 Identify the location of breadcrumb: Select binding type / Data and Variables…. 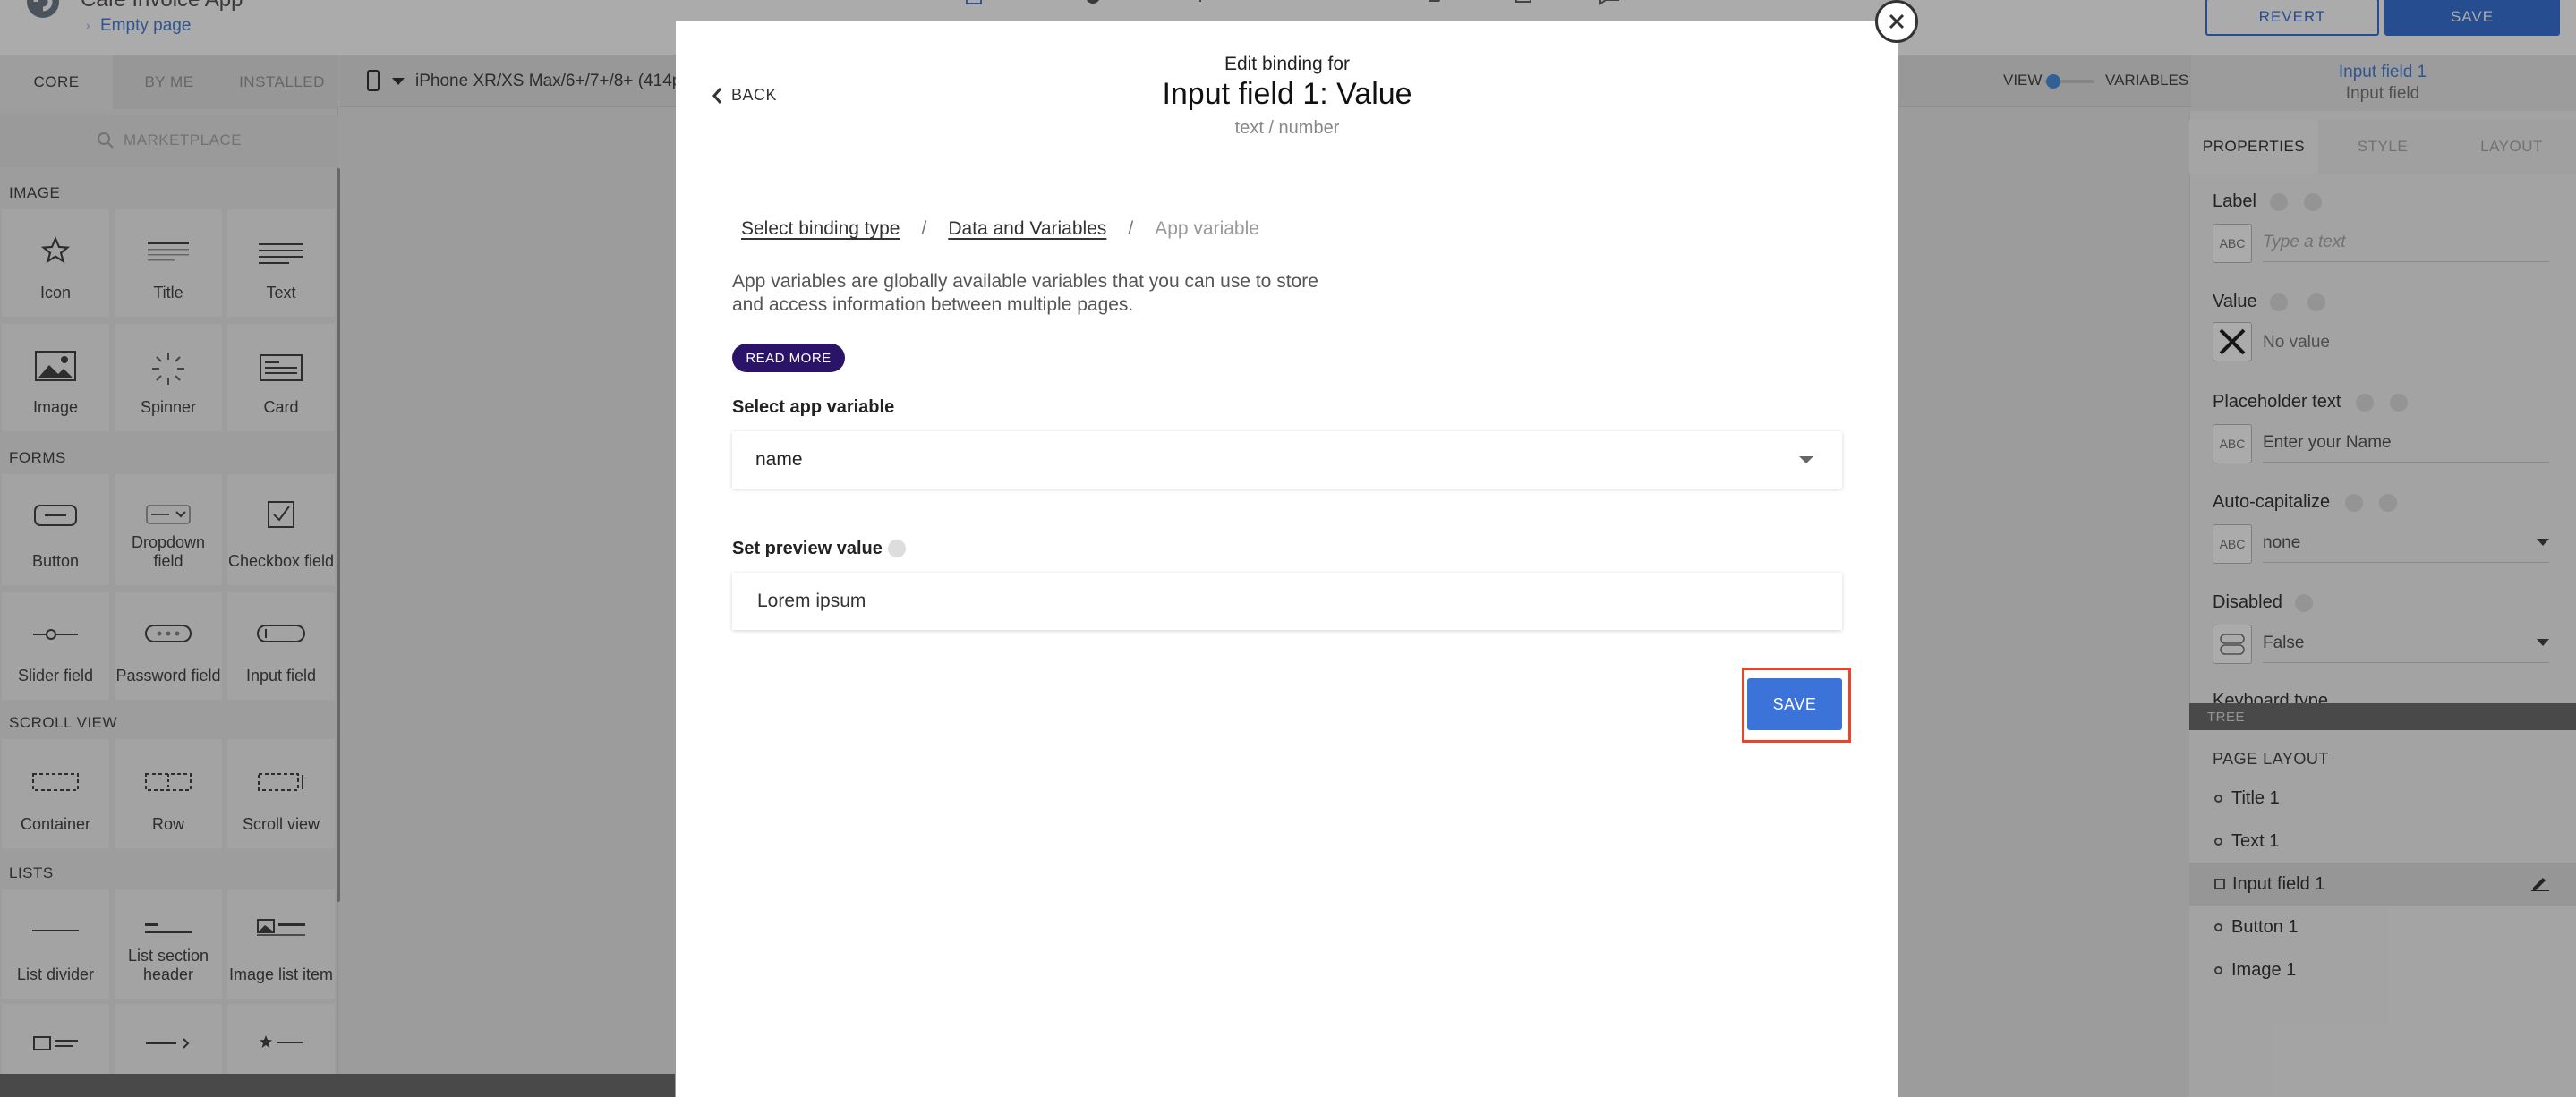
(1000, 229).